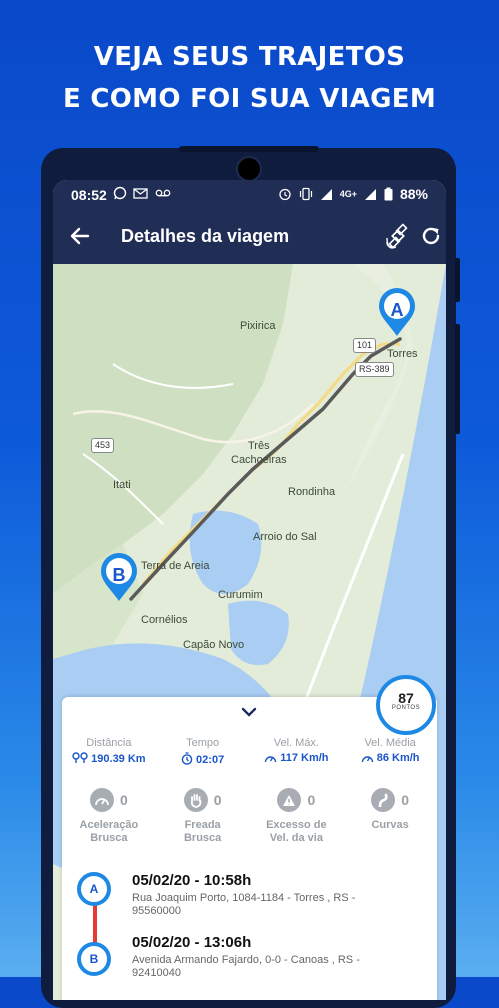 Image resolution: width=499 pixels, height=1008 pixels. Describe the element at coordinates (101, 800) in the screenshot. I see `gauge-icon` at that location.